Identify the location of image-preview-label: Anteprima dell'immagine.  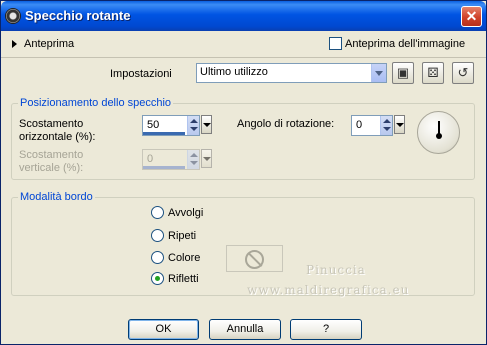
(405, 44).